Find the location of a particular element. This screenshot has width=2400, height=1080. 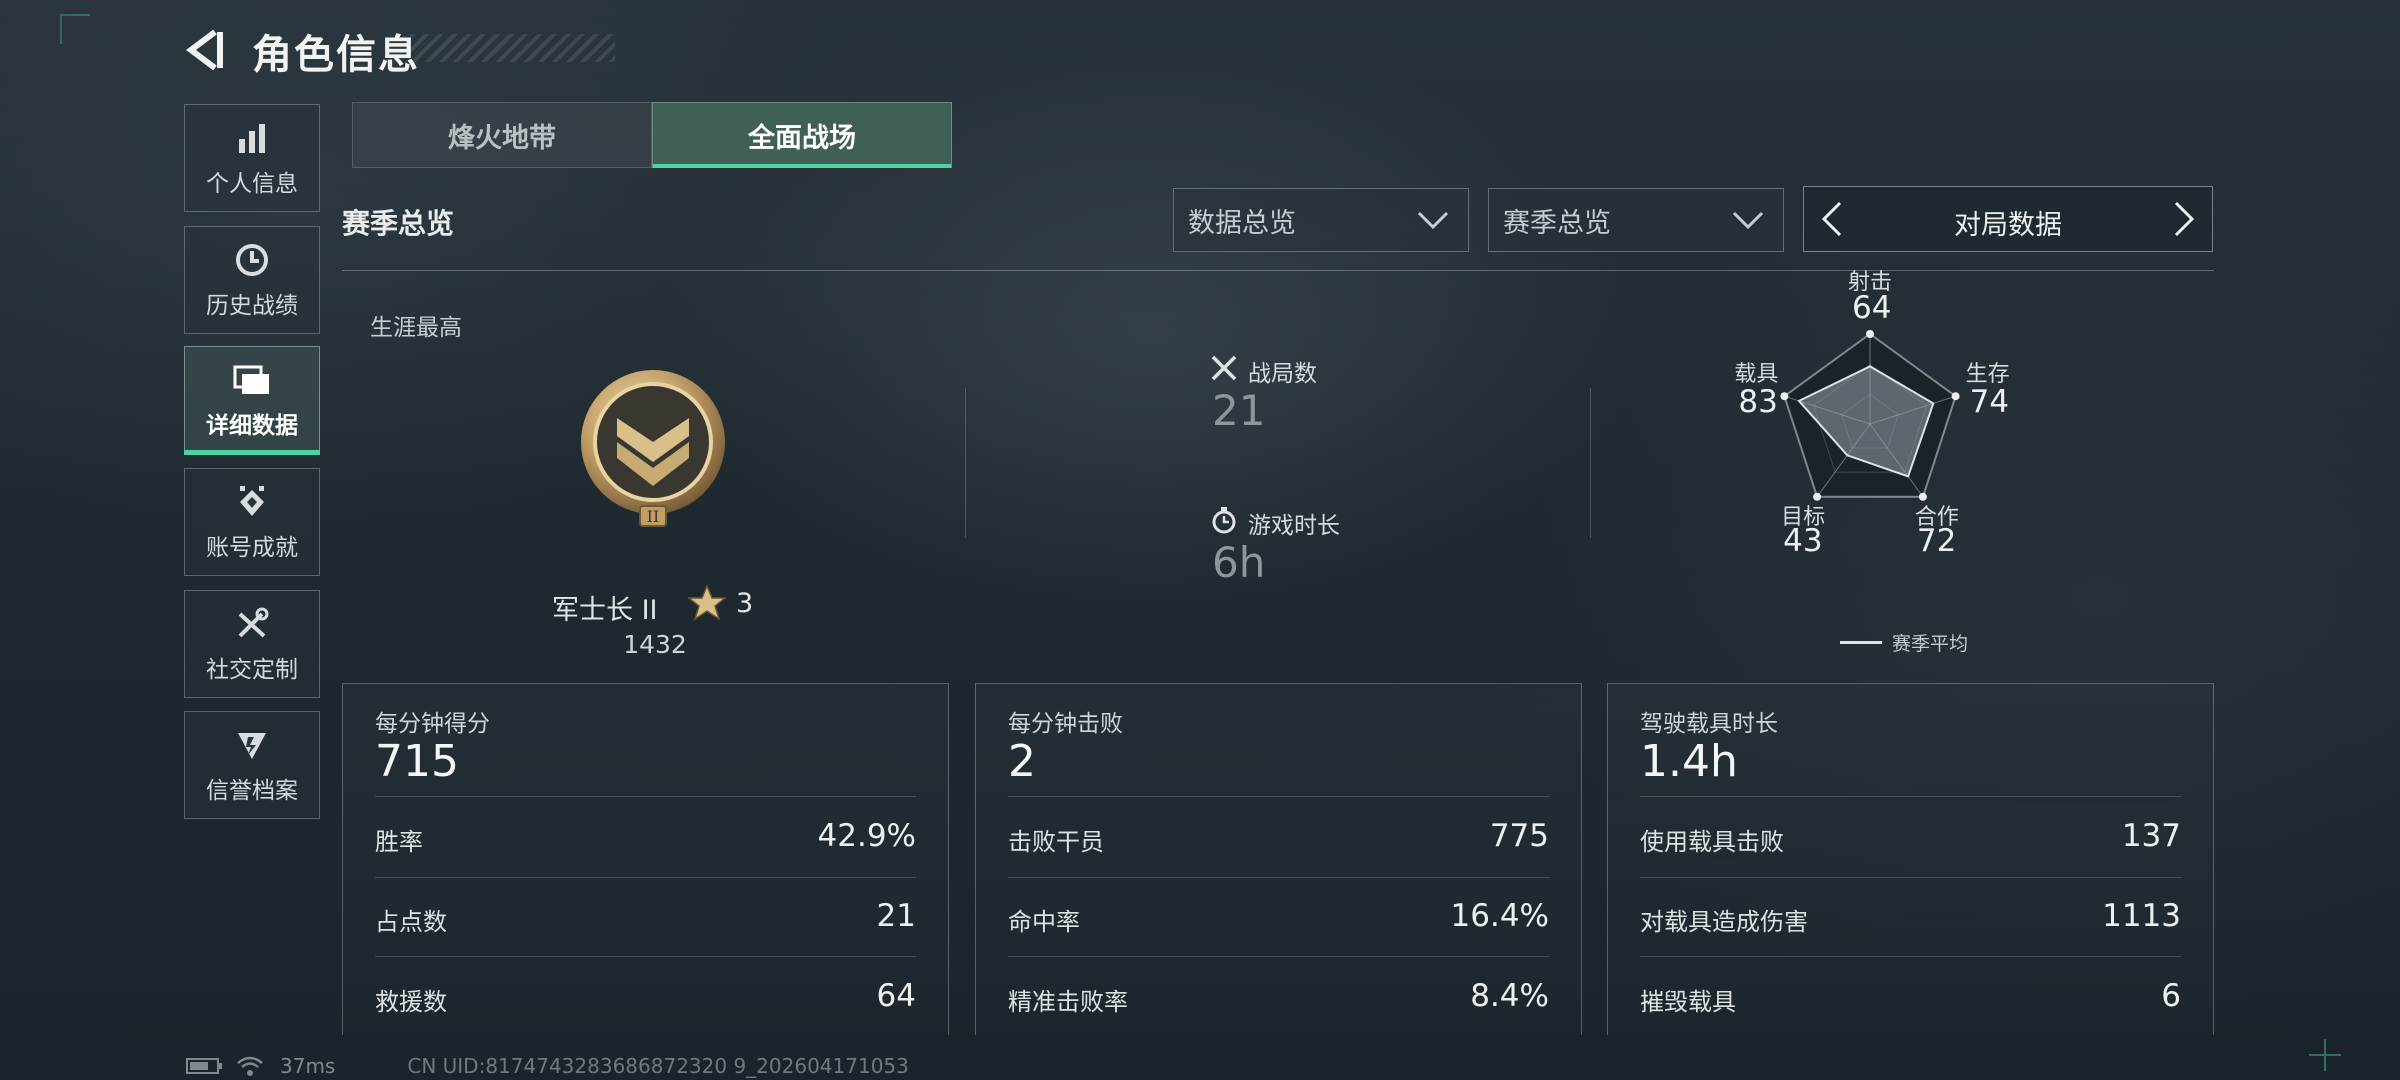

playtime-value: 6h is located at coordinates (1239, 562).